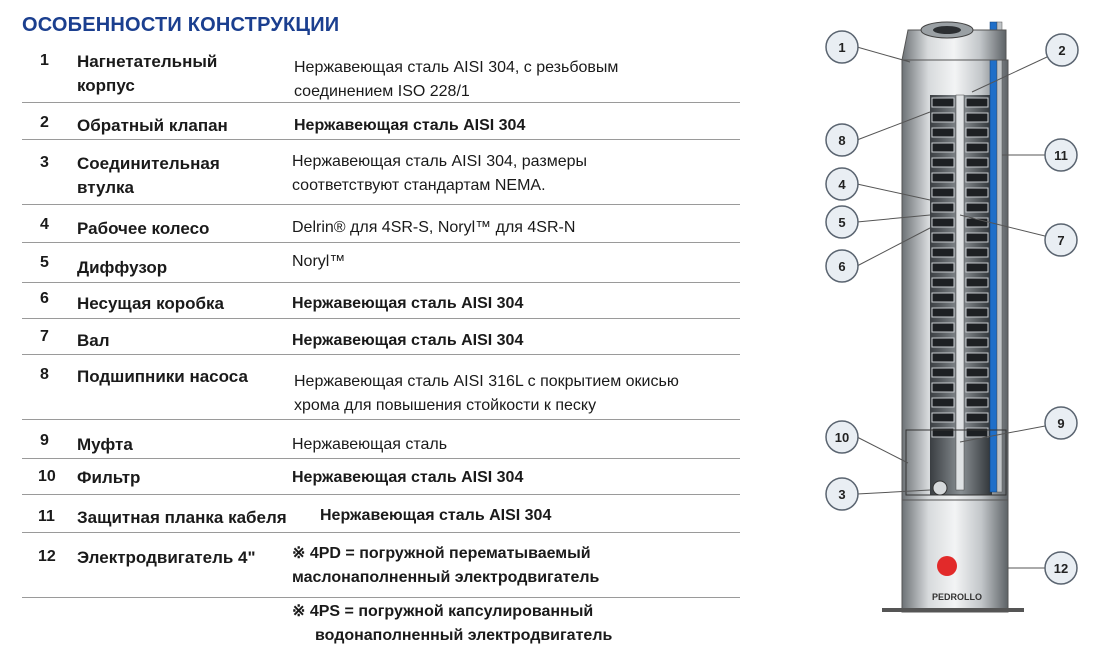  I want to click on row-name: Муфта, so click(105, 444).